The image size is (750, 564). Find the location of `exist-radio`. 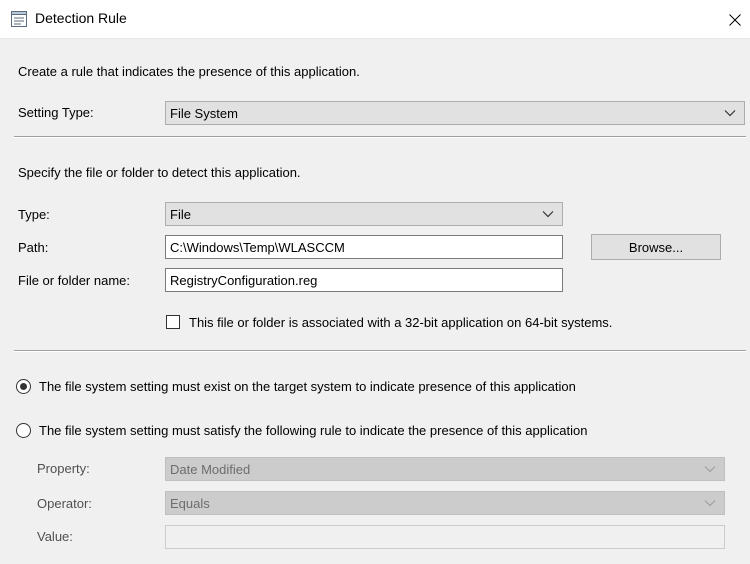

exist-radio is located at coordinates (23, 386).